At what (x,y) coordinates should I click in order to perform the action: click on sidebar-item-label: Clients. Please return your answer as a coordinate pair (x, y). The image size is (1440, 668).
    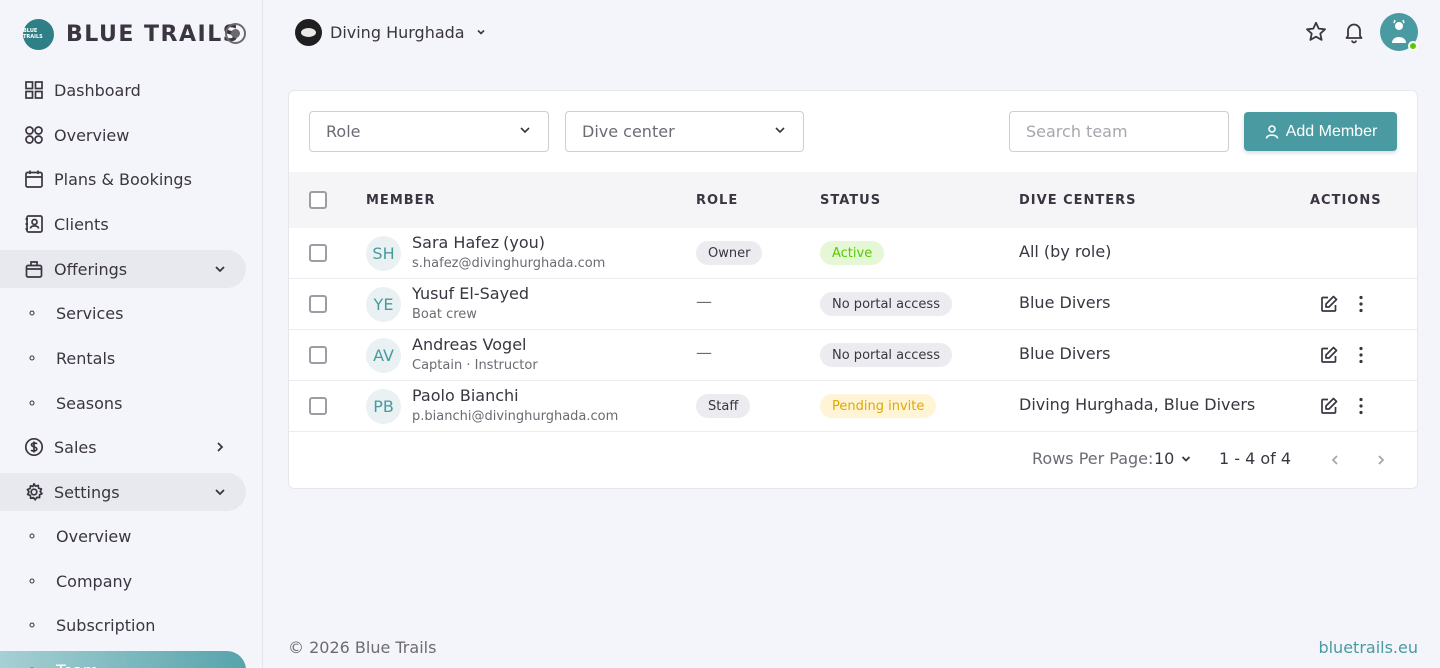
    Looking at the image, I should click on (81, 224).